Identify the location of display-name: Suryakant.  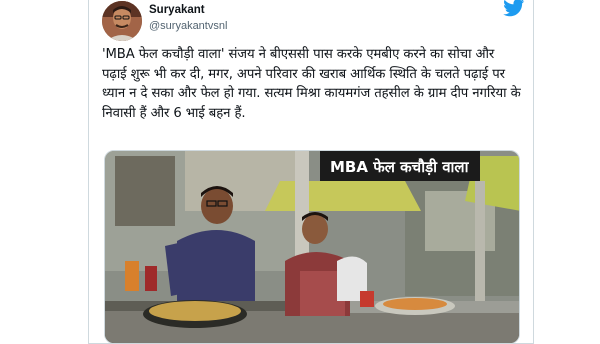
(177, 10).